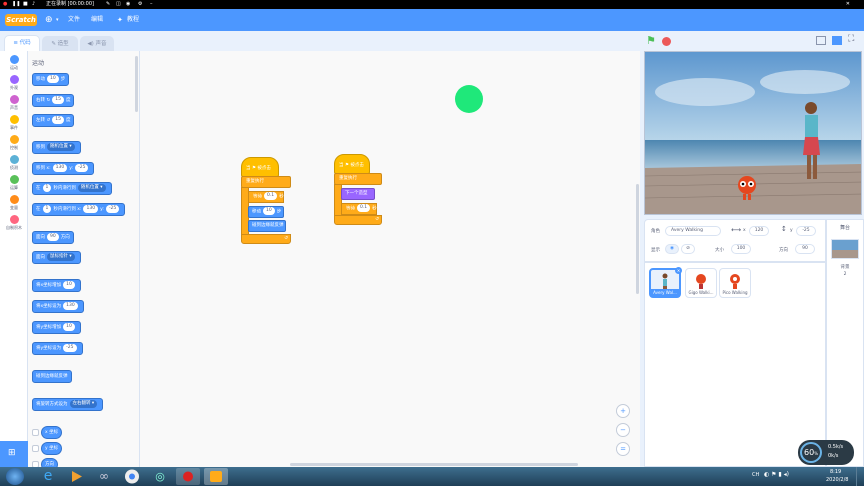 The height and width of the screenshot is (486, 864). What do you see at coordinates (61, 256) in the screenshot?
I see `point-towards-dropdown: 鼠标指针 ▾` at bounding box center [61, 256].